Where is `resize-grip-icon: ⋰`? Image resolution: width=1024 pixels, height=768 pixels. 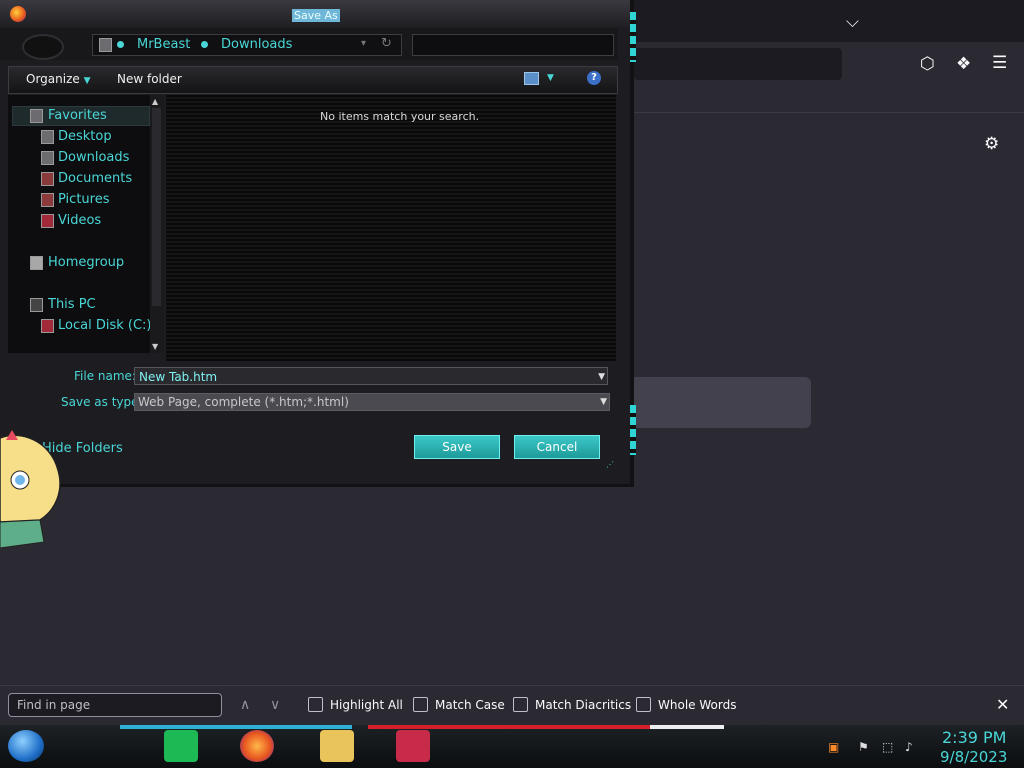 resize-grip-icon: ⋰ is located at coordinates (610, 464).